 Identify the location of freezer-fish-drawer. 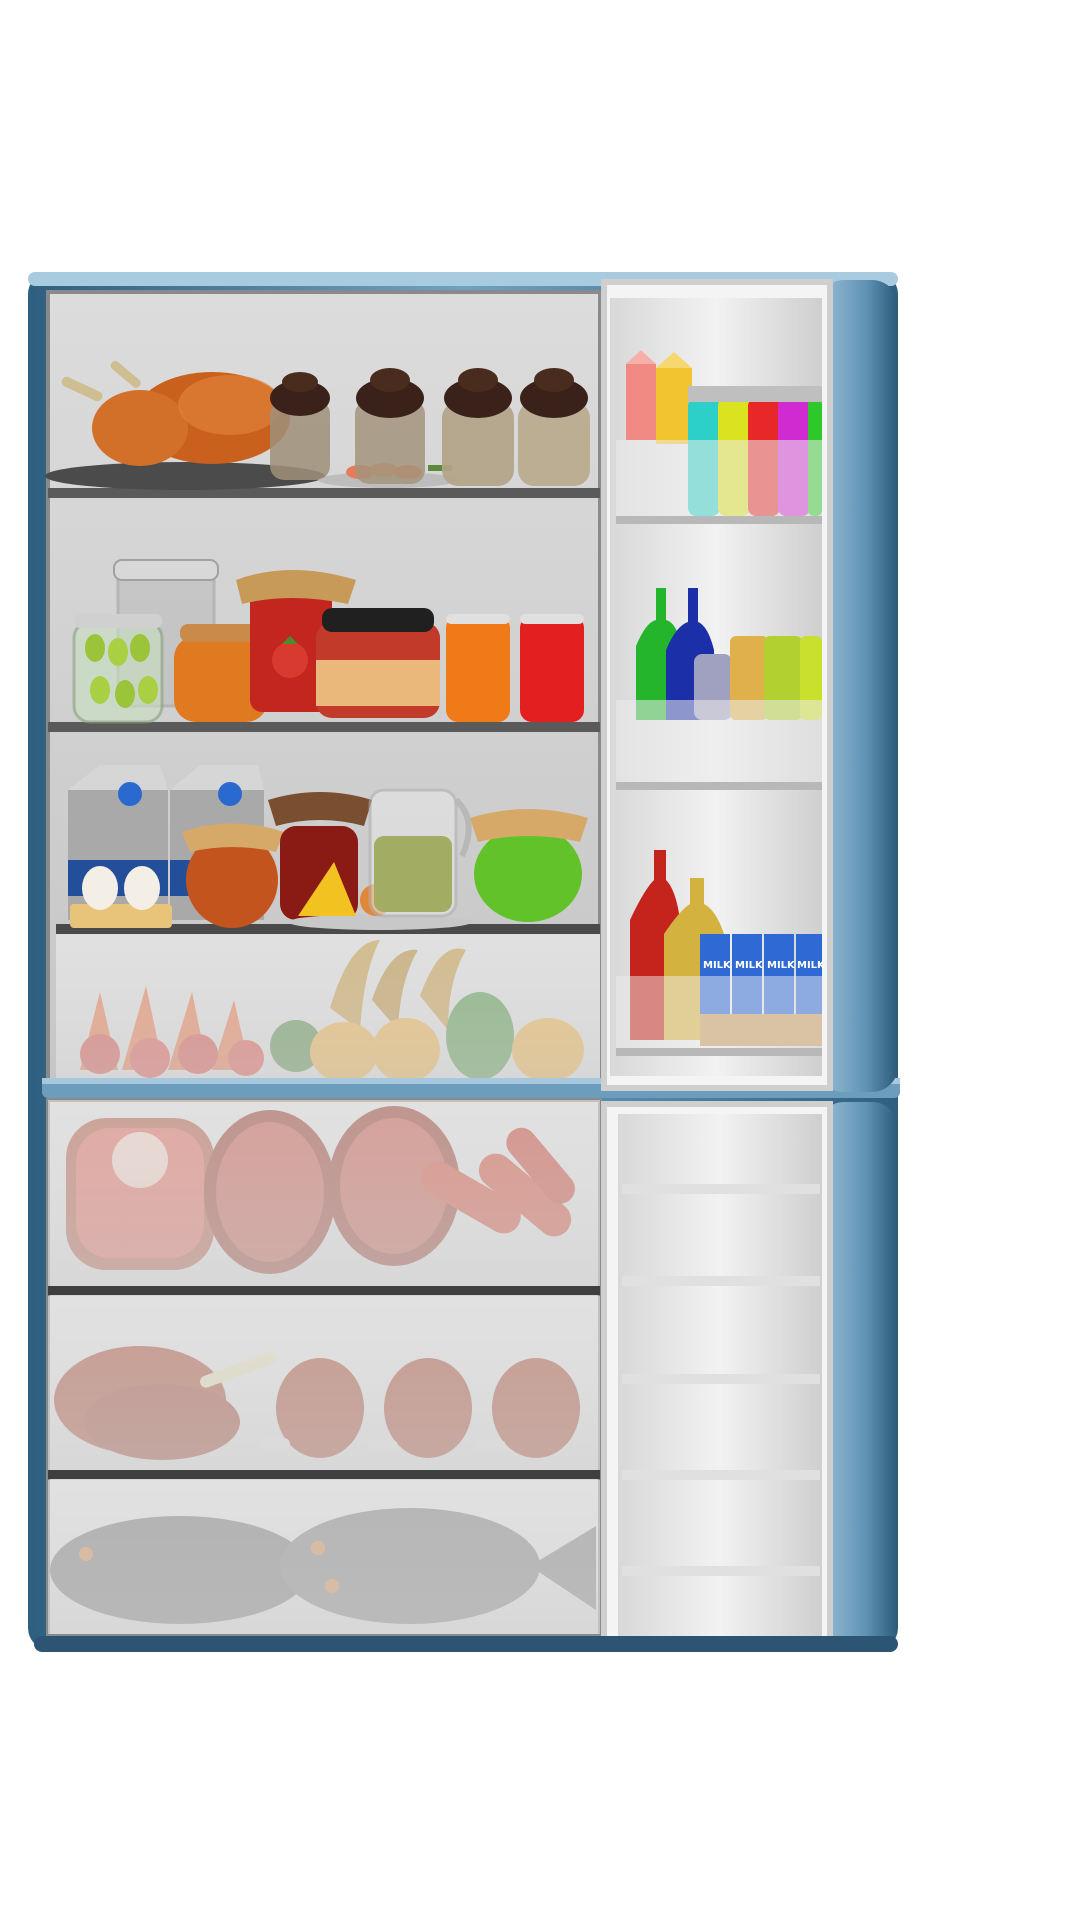
(324, 1557).